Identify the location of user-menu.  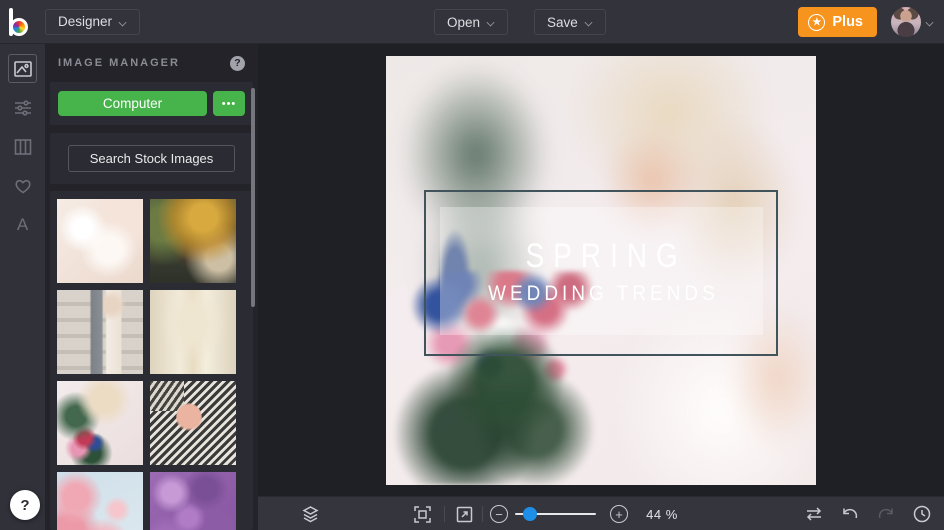
(912, 22).